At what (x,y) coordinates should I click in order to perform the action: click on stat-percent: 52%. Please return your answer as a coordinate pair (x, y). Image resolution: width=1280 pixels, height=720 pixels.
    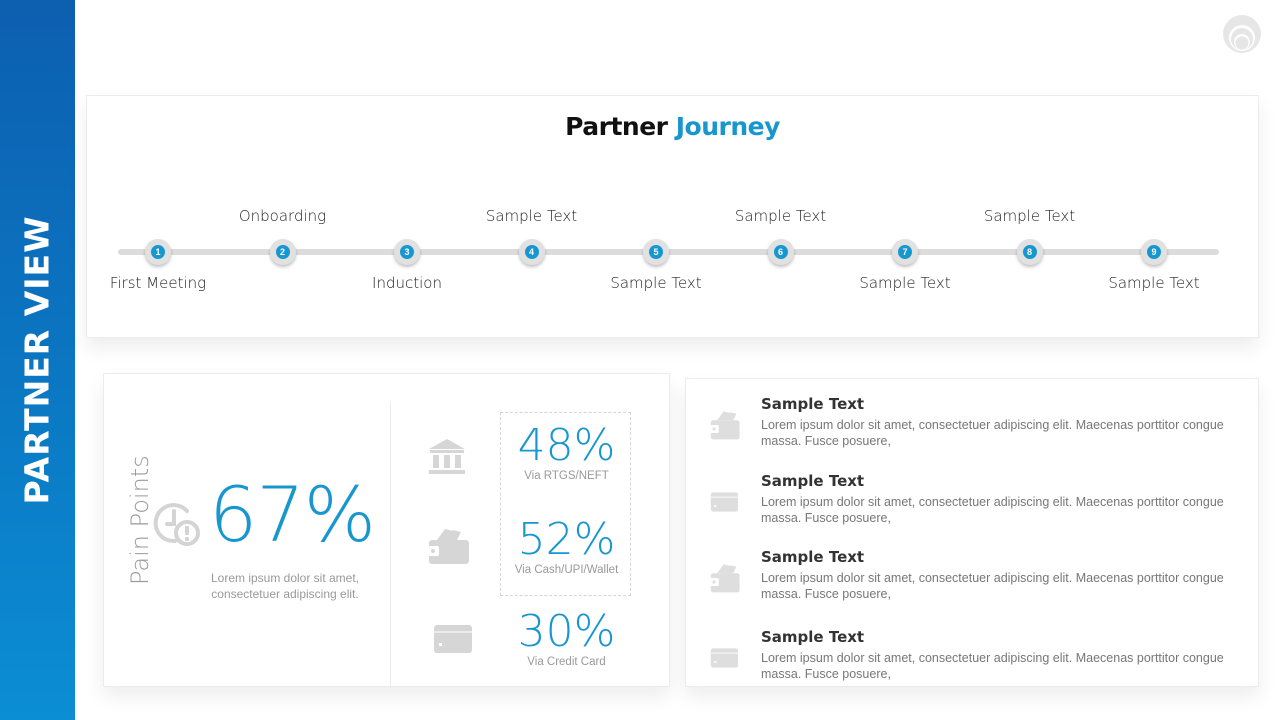
    Looking at the image, I should click on (566, 539).